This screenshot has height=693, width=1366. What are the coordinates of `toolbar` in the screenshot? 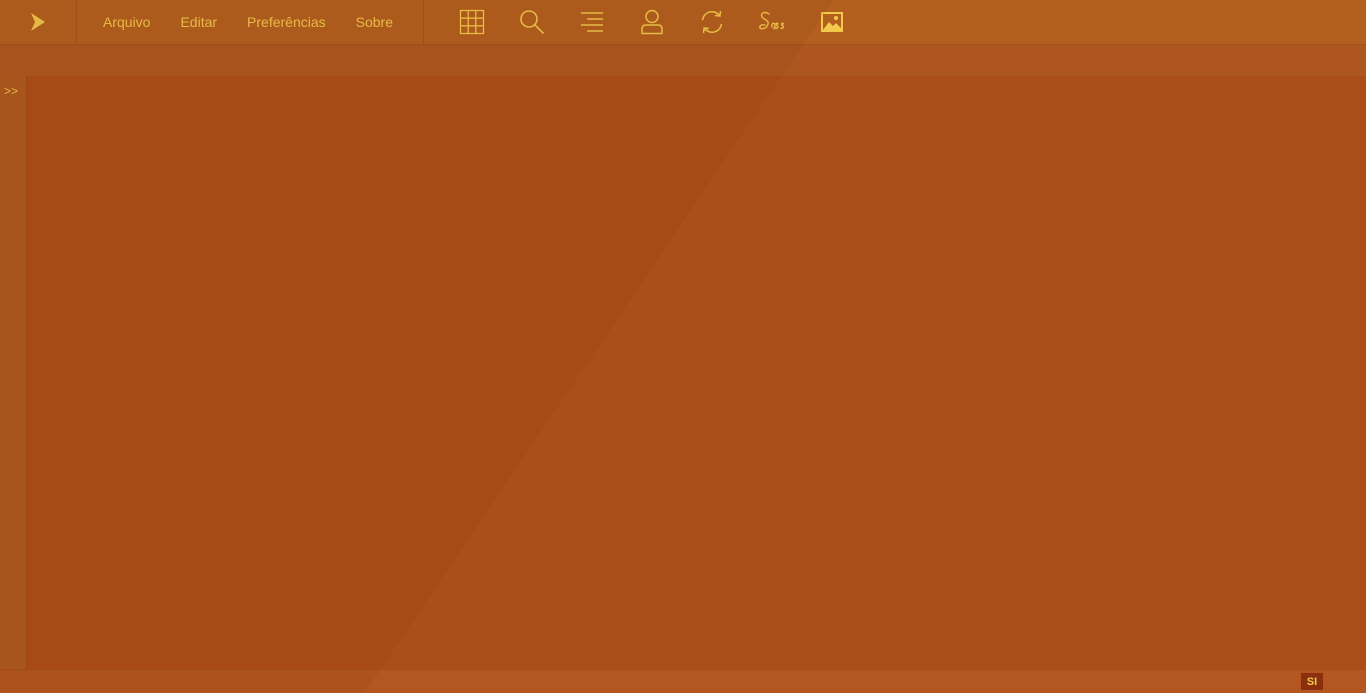 It's located at (643, 22).